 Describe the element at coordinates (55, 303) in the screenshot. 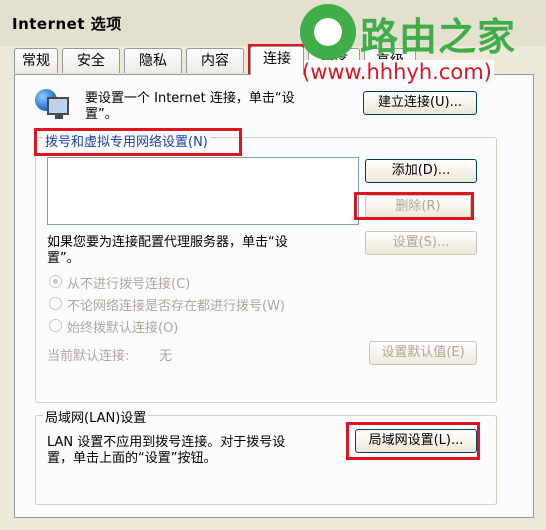

I see `radio-dial-whenever` at that location.